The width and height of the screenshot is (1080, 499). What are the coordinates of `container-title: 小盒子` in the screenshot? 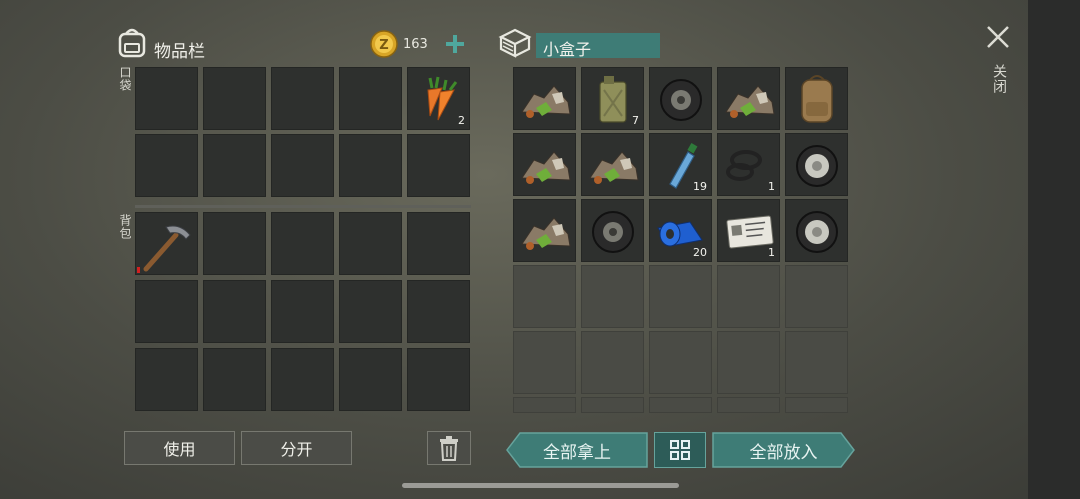 It's located at (567, 49).